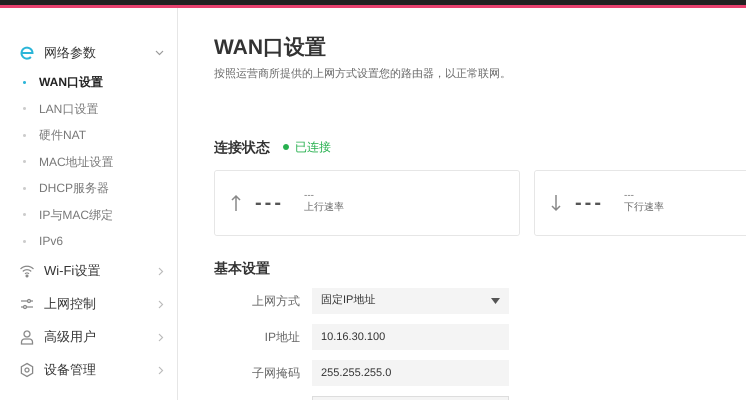 Image resolution: width=746 pixels, height=400 pixels. Describe the element at coordinates (27, 52) in the screenshot. I see `e-logo-icon` at that location.